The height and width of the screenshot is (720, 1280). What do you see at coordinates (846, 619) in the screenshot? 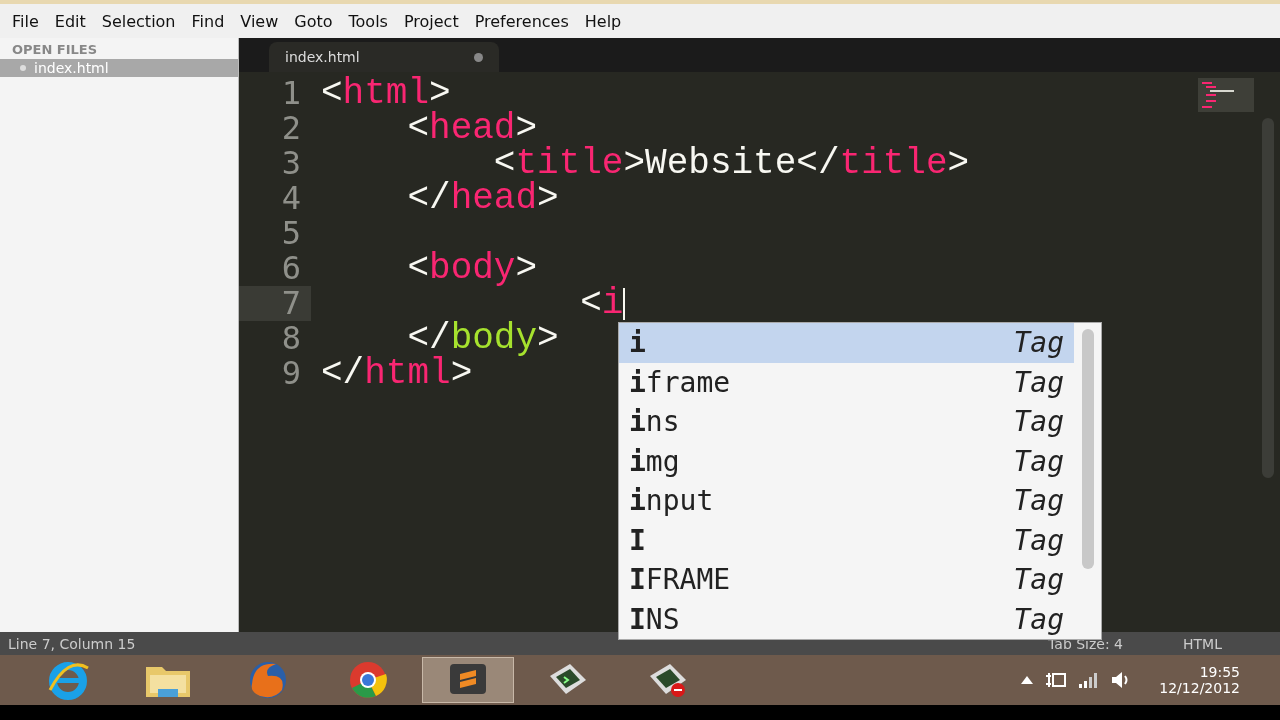
I see `autocomplete-item: INS Tag` at bounding box center [846, 619].